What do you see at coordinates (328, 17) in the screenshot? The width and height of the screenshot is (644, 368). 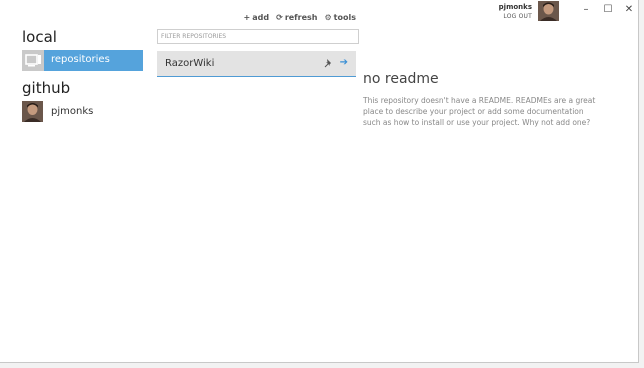 I see `gear-icon: ⚙` at bounding box center [328, 17].